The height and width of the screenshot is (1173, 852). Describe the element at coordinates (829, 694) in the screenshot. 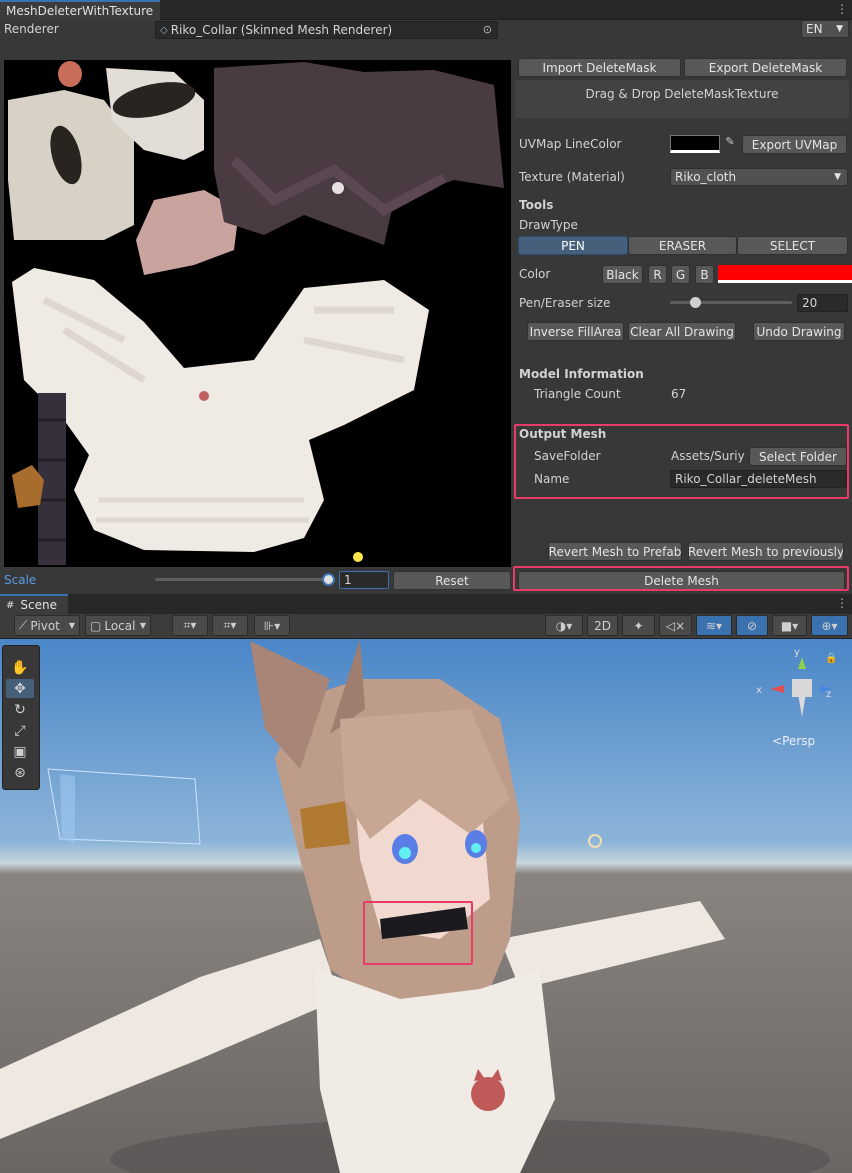

I see `axis-z-label: z` at that location.